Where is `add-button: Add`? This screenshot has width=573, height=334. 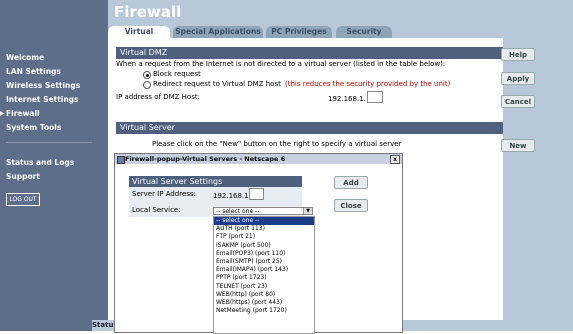 add-button: Add is located at coordinates (351, 182).